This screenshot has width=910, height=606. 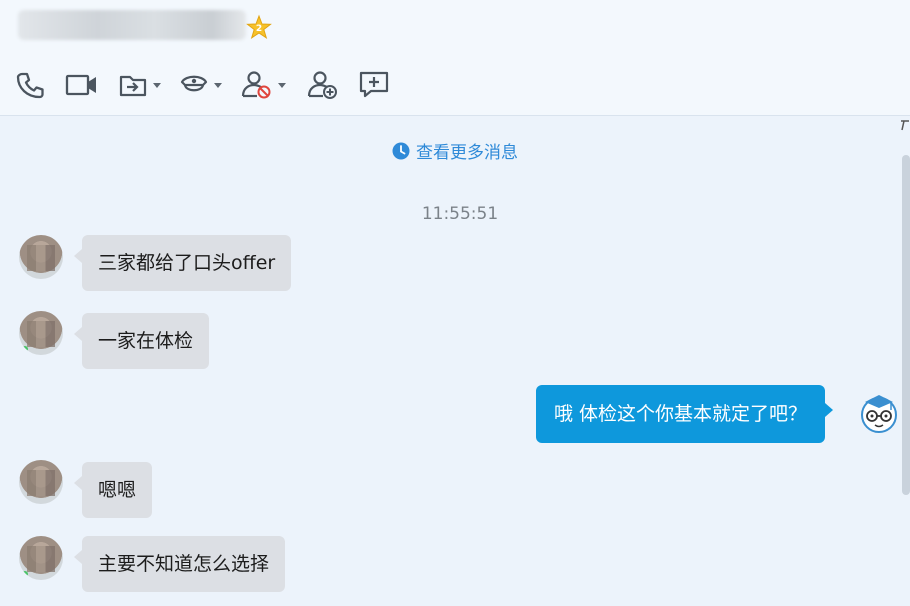 I want to click on video-call-button, so click(x=82, y=85).